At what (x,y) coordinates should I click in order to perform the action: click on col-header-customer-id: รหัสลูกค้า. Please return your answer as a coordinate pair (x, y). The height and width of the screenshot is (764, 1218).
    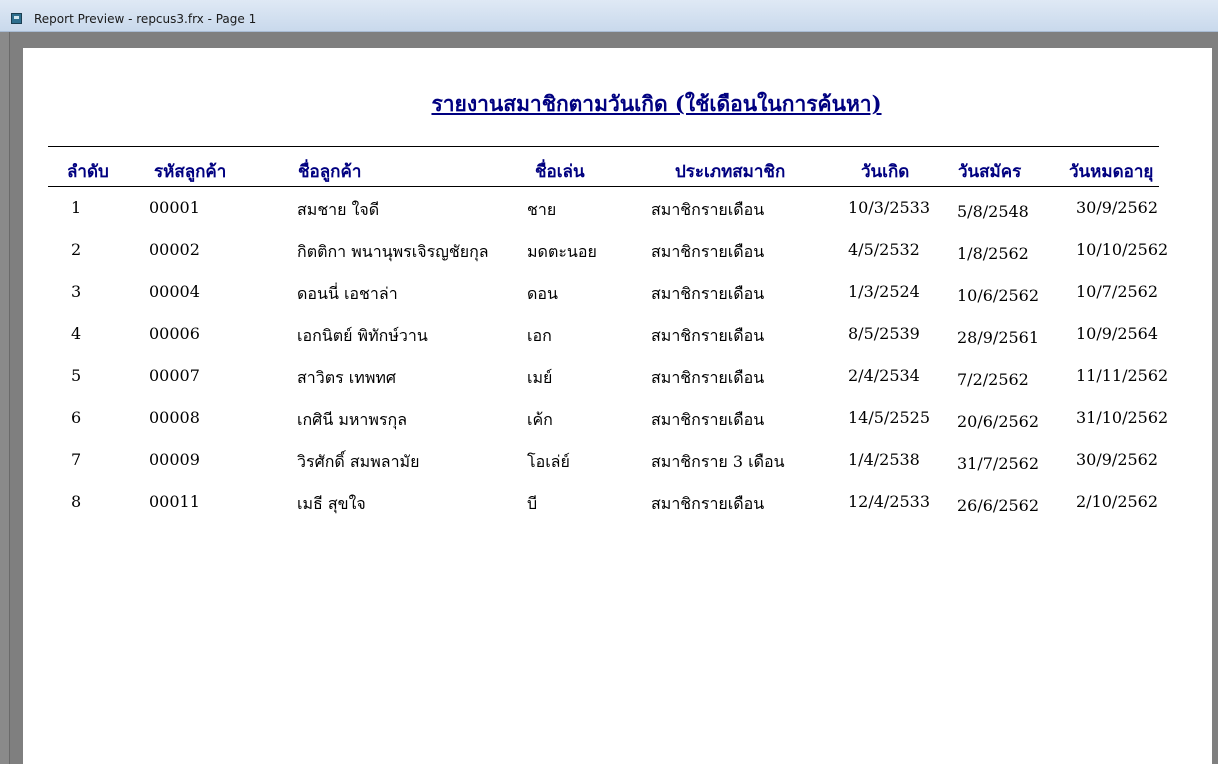
    Looking at the image, I should click on (190, 172).